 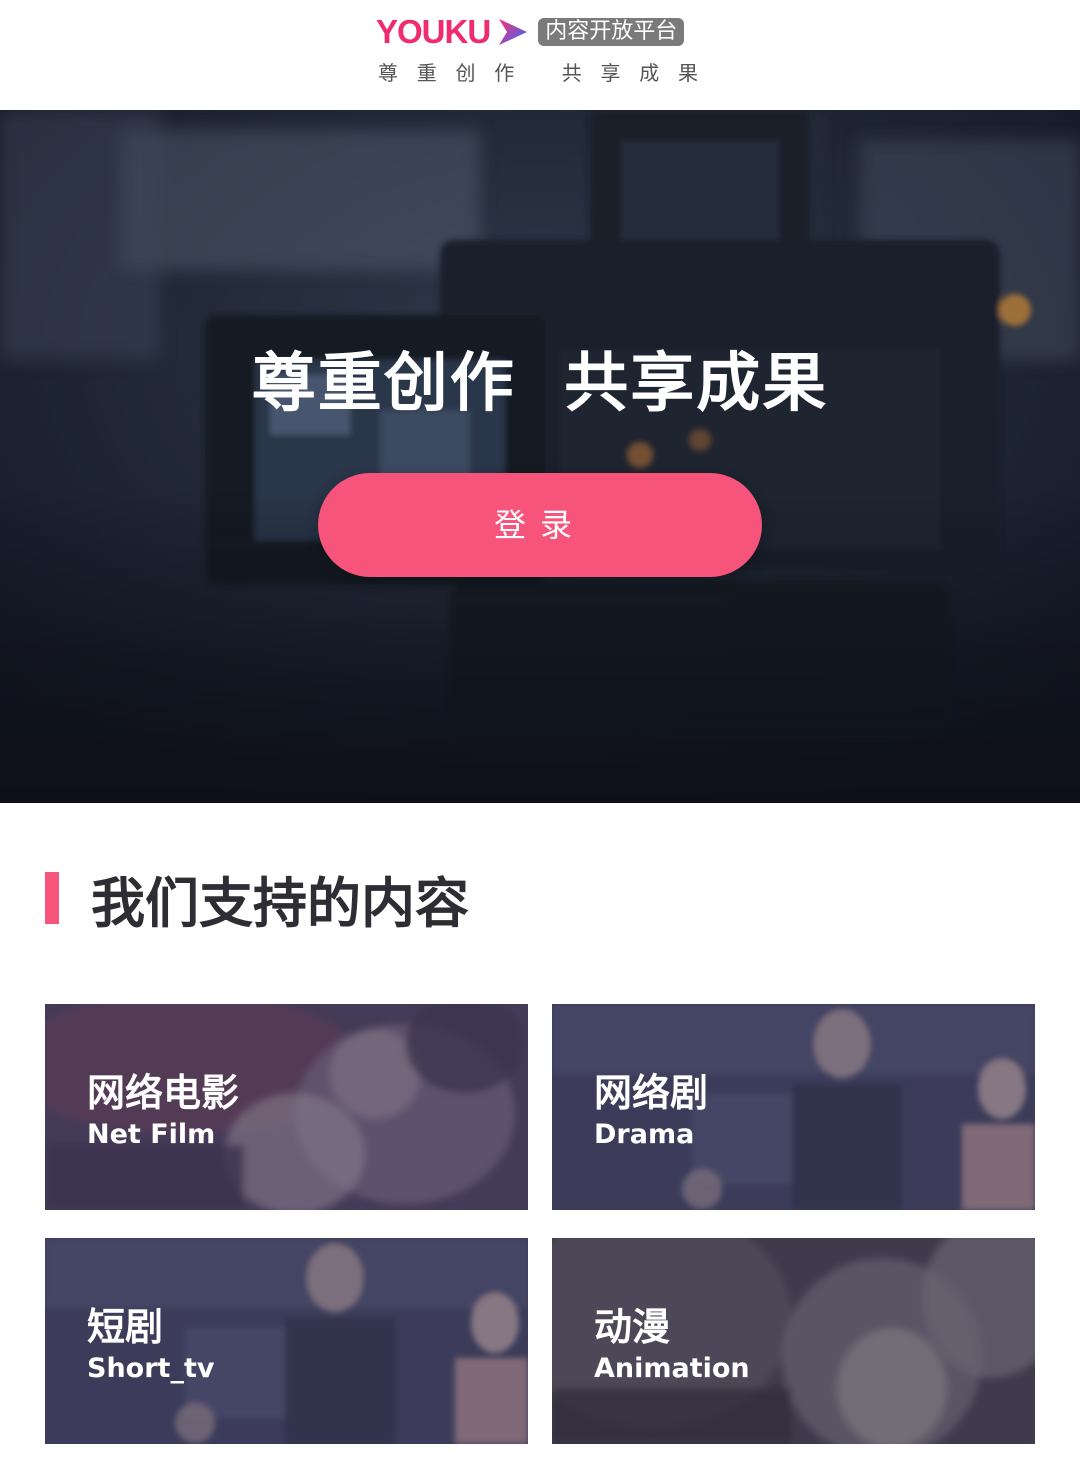 What do you see at coordinates (286, 1107) in the screenshot?
I see `card-net-film: 网络电影 Net Film` at bounding box center [286, 1107].